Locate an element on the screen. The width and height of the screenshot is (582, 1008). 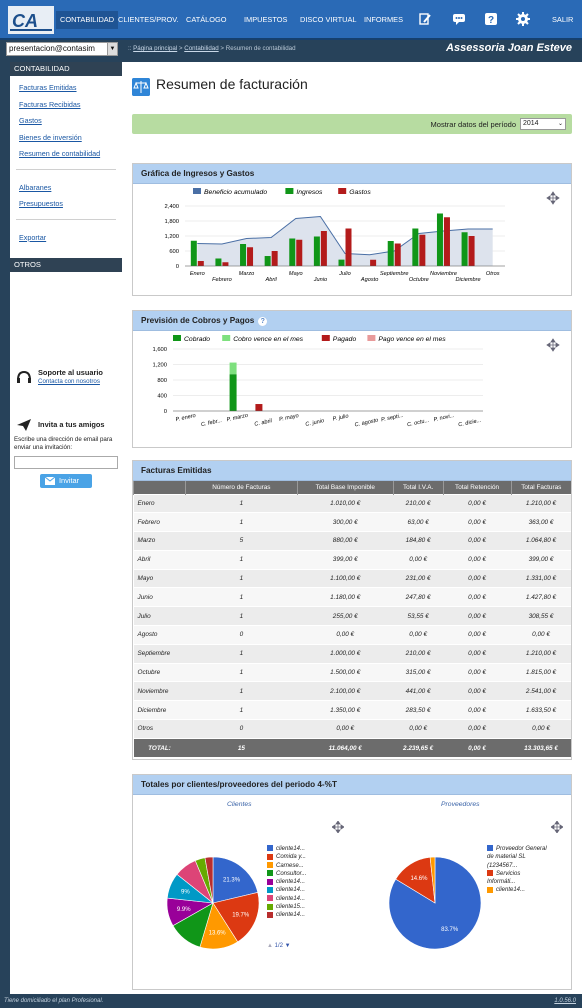
table-cell: 2.100,00 € is located at coordinates (345, 691).